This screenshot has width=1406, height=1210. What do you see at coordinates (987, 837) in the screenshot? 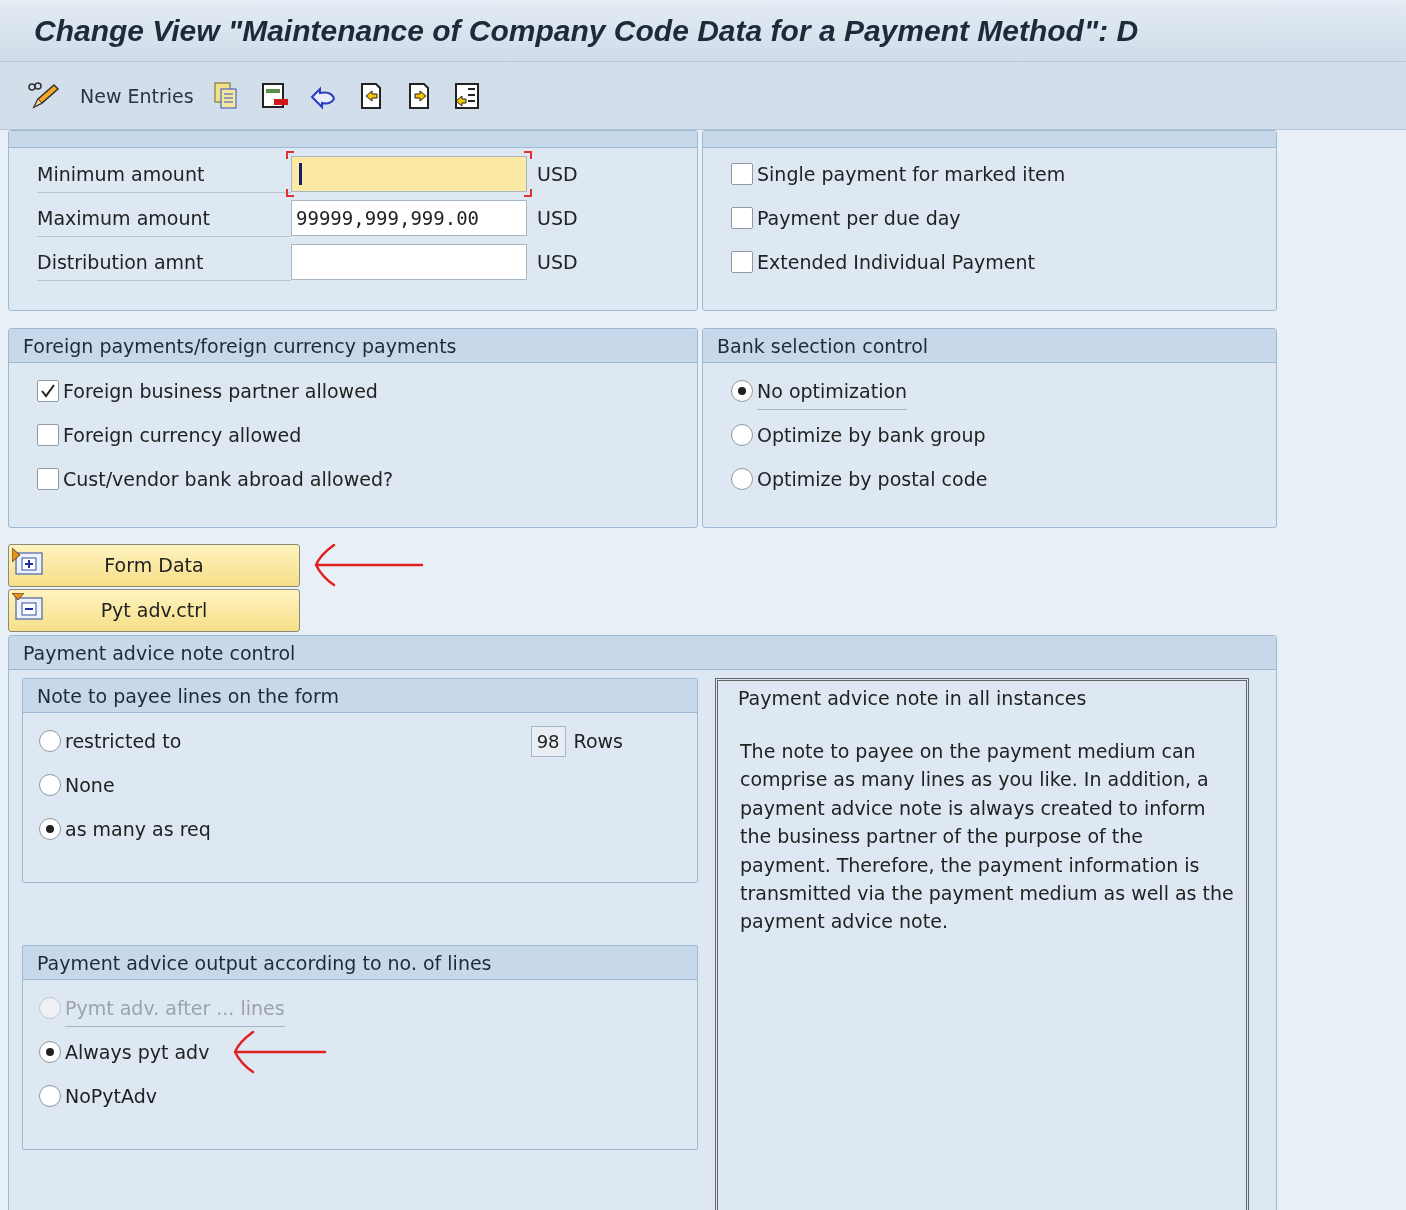
I see `info-text: The note to payee on the payment medium can comprise as many lines as you like. In addition, a payment advice note is always created to inform the business partner of the purpose of the payment. Therefore, the payment information is transmitted via the payment medium as well as the payment advice note.` at bounding box center [987, 837].